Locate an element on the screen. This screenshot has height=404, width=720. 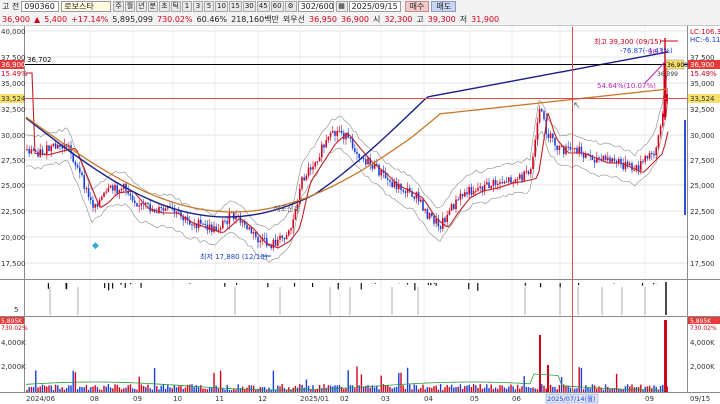
buy-button: 매수 is located at coordinates (417, 6).